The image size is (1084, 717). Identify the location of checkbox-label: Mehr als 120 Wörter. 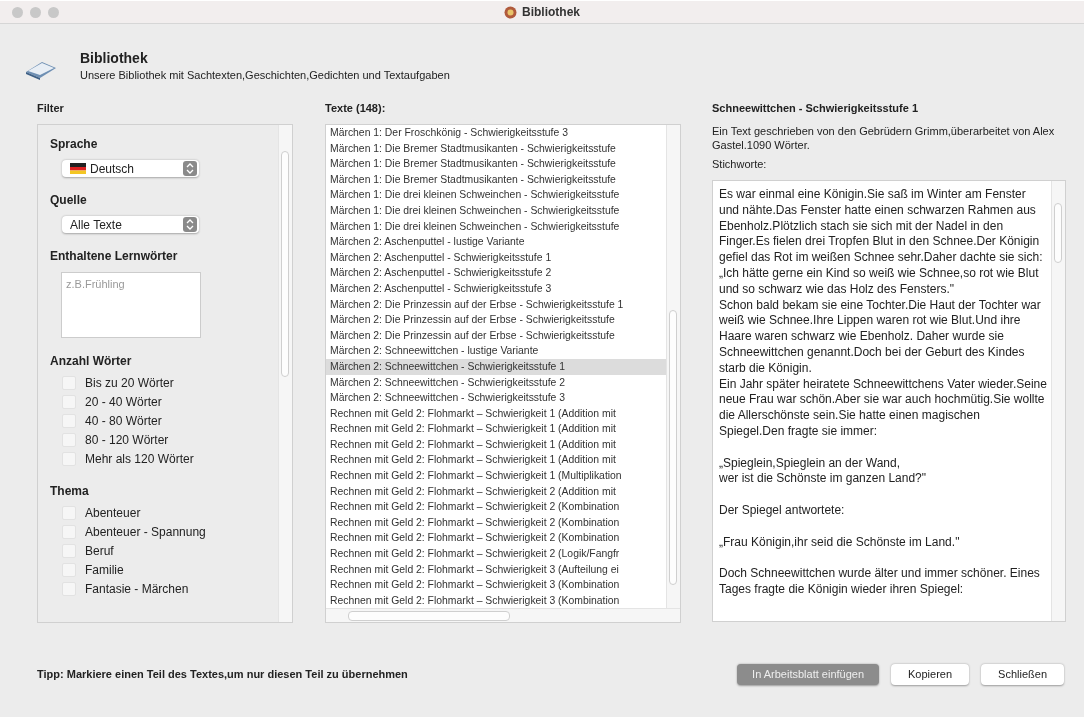
(139, 458).